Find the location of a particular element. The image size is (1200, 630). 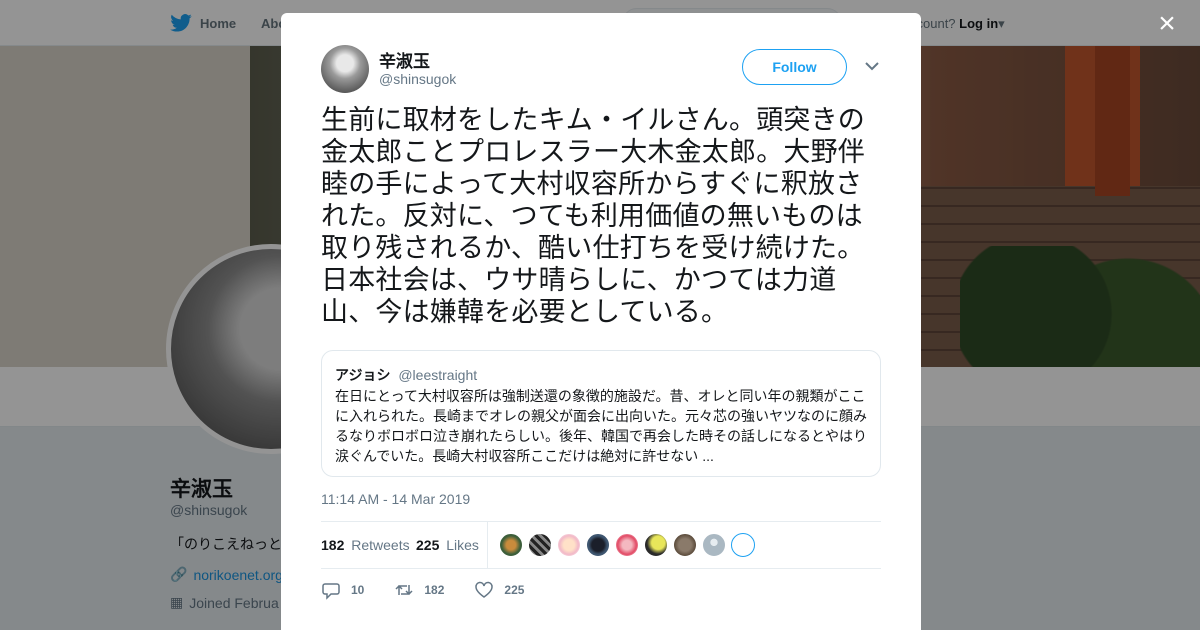

reply-count: 10 is located at coordinates (358, 590).